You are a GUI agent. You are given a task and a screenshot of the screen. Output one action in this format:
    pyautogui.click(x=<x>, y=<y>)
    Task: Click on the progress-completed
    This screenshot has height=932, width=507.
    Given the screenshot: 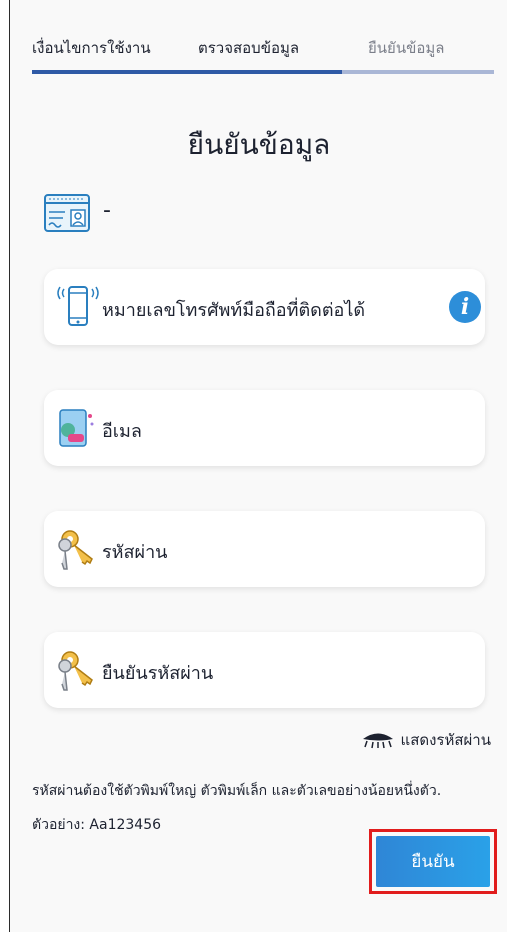 What is the action you would take?
    pyautogui.click(x=187, y=72)
    